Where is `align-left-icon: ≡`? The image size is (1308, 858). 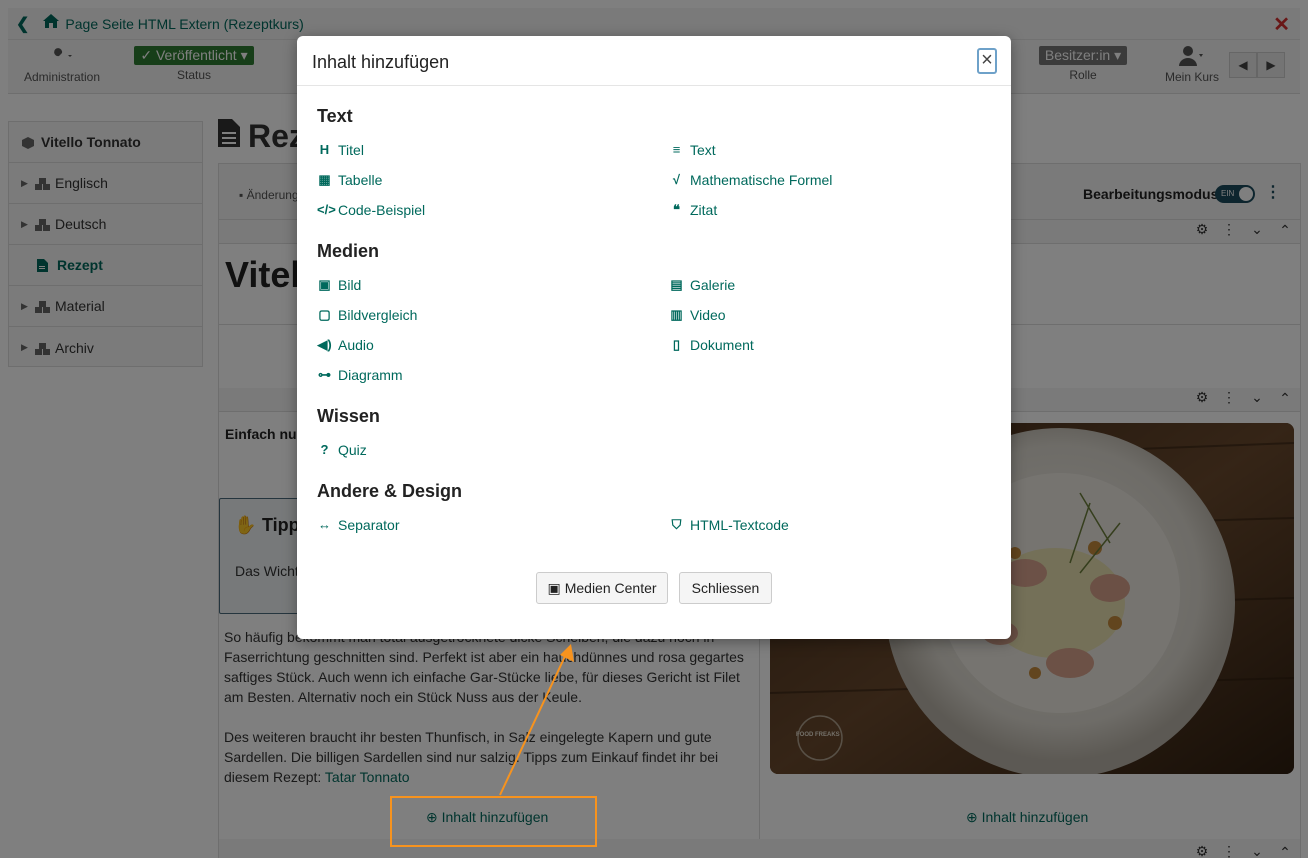 align-left-icon: ≡ is located at coordinates (676, 149).